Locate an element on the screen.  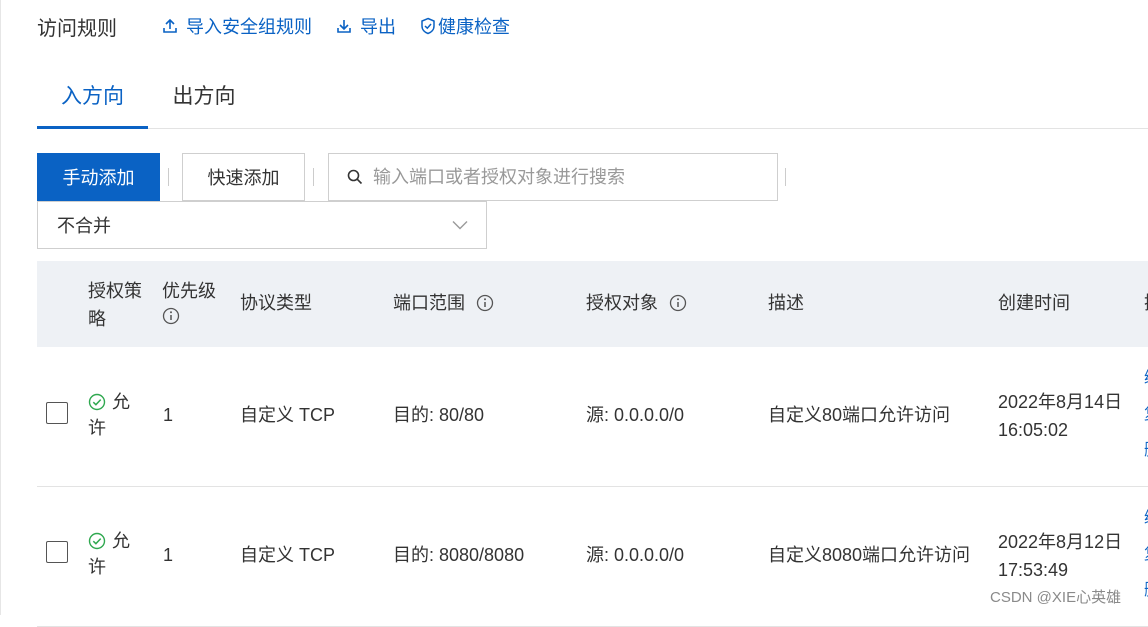
page-header: 访问规则 导入安全组规则 导出 健康检查 is located at coordinates (285, 26).